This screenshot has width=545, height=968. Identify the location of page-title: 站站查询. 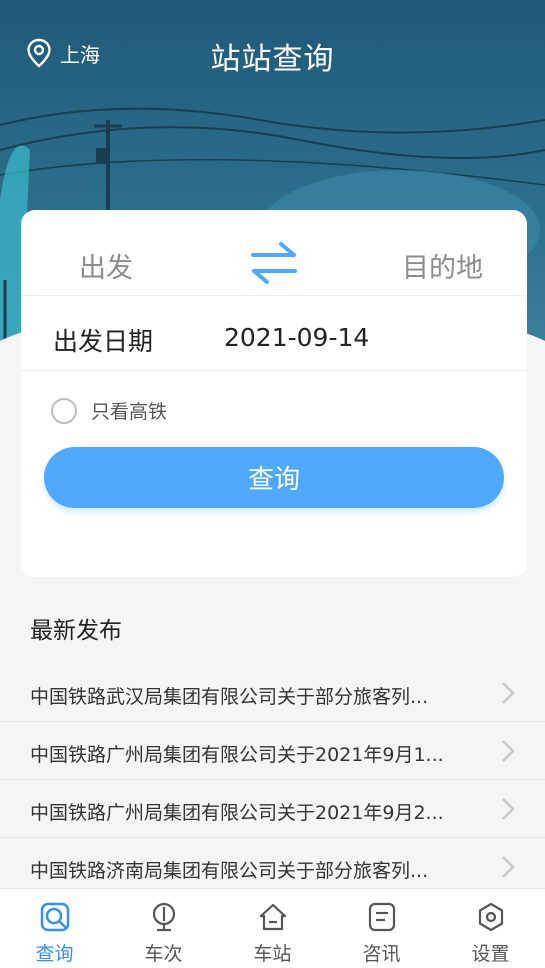
(272, 59).